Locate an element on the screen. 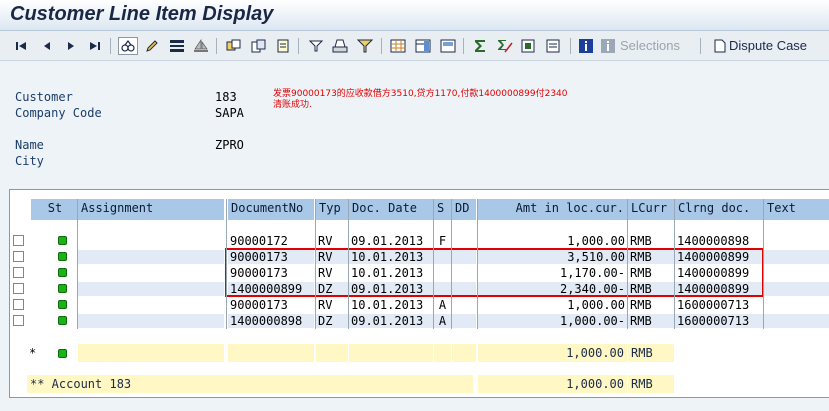 The height and width of the screenshot is (411, 829). column-header-st: St is located at coordinates (55, 209).